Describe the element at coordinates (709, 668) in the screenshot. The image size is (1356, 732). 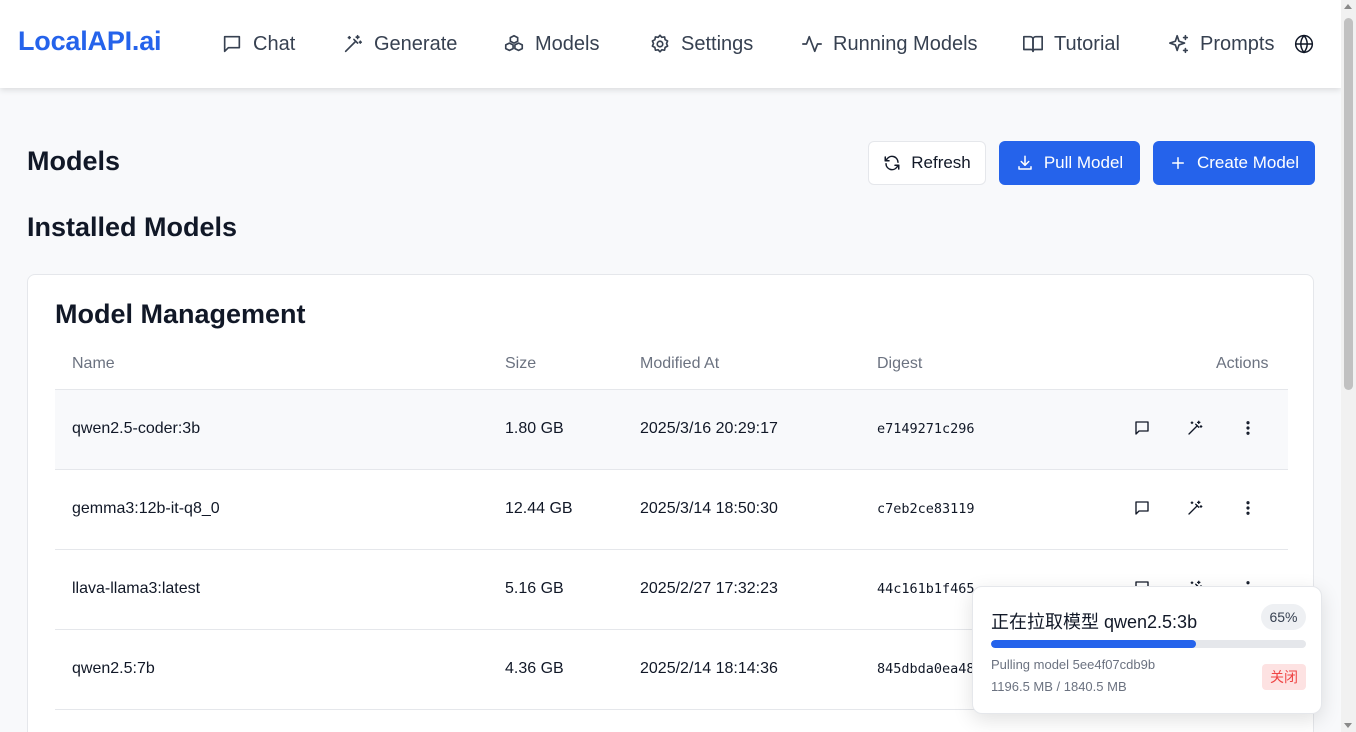
I see `model-modified: 2025/2/14 18:14:36` at that location.